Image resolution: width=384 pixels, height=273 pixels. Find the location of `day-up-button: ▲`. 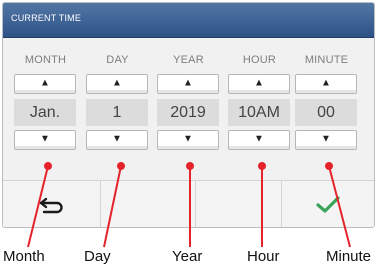

day-up-button: ▲ is located at coordinates (117, 84).